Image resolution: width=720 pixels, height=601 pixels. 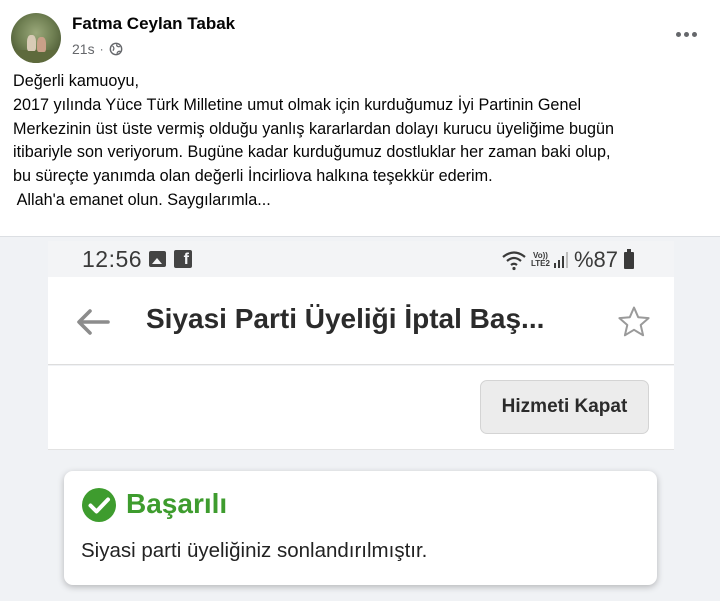 I want to click on close-service-button: Hizmeti Kapat, so click(x=564, y=407).